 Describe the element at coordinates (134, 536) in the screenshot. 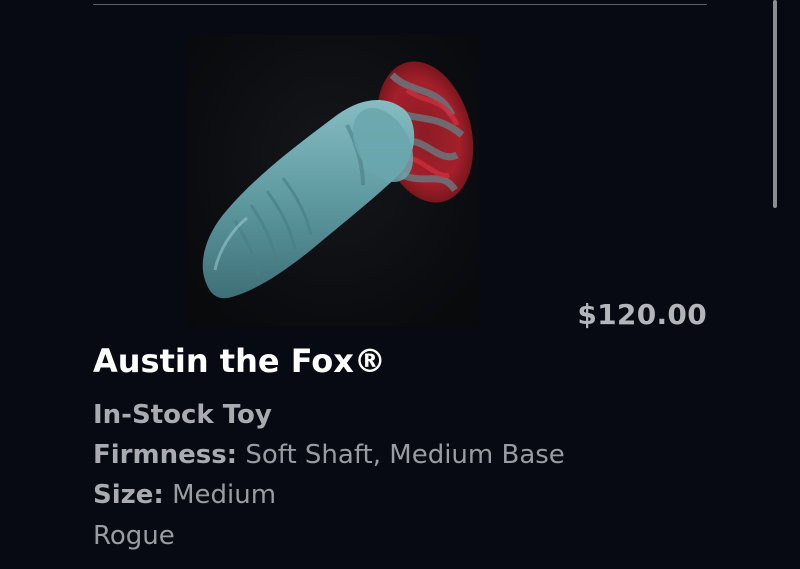

I see `colorway-name: Rogue` at that location.